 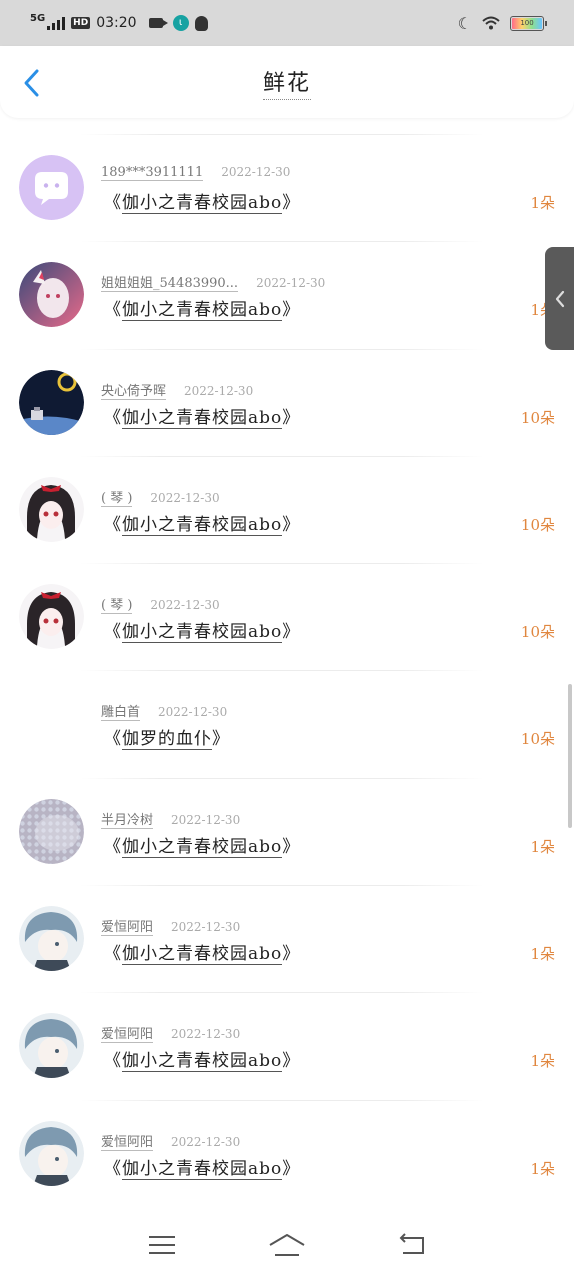 I want to click on list-item: 189***3911111 2022-12-30 《伽小之青春校园abo》 1朵, so click(x=287, y=187).